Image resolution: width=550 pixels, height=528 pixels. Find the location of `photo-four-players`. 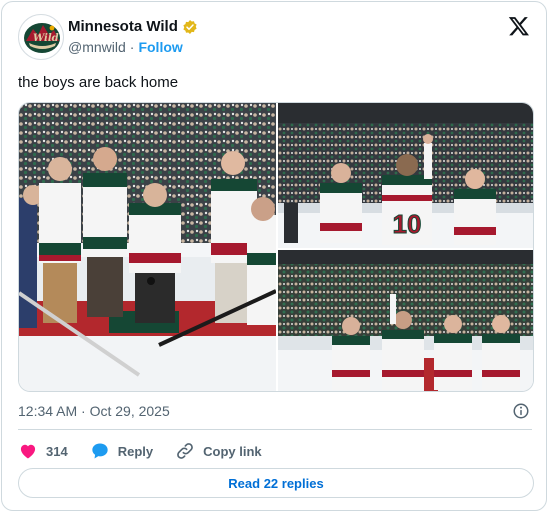

photo-four-players is located at coordinates (405, 320).